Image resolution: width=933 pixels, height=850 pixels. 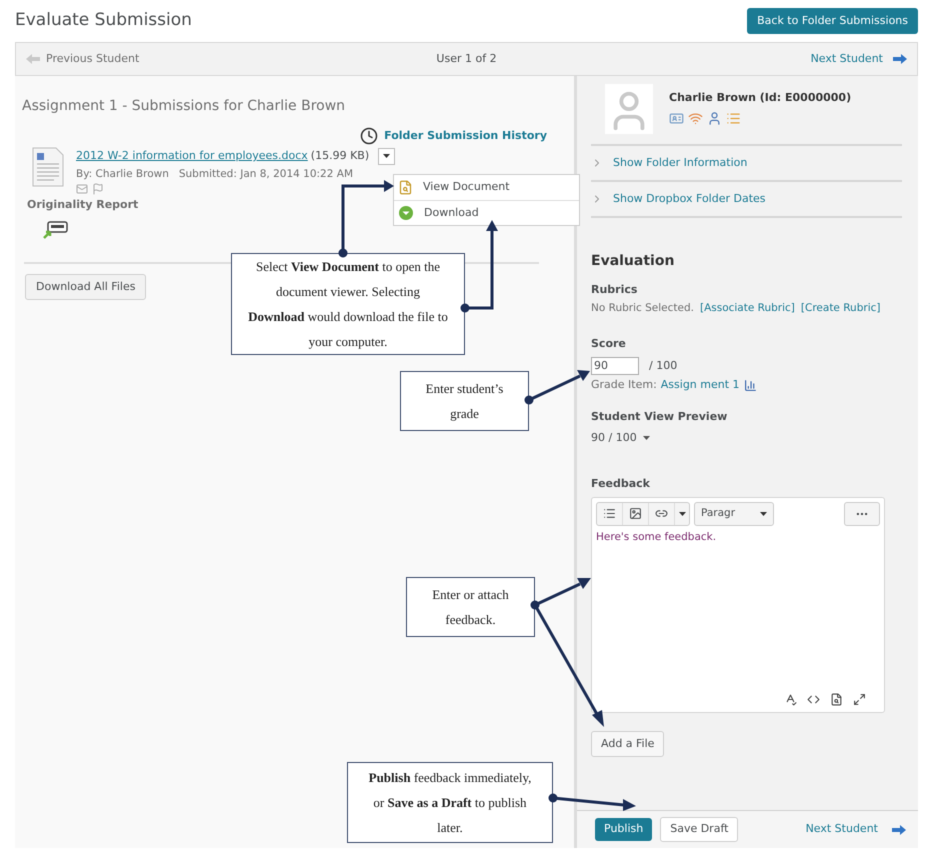 What do you see at coordinates (266, 174) in the screenshot?
I see `submitted-date: Submitted: Jan 8, 2014 10:22 AM` at bounding box center [266, 174].